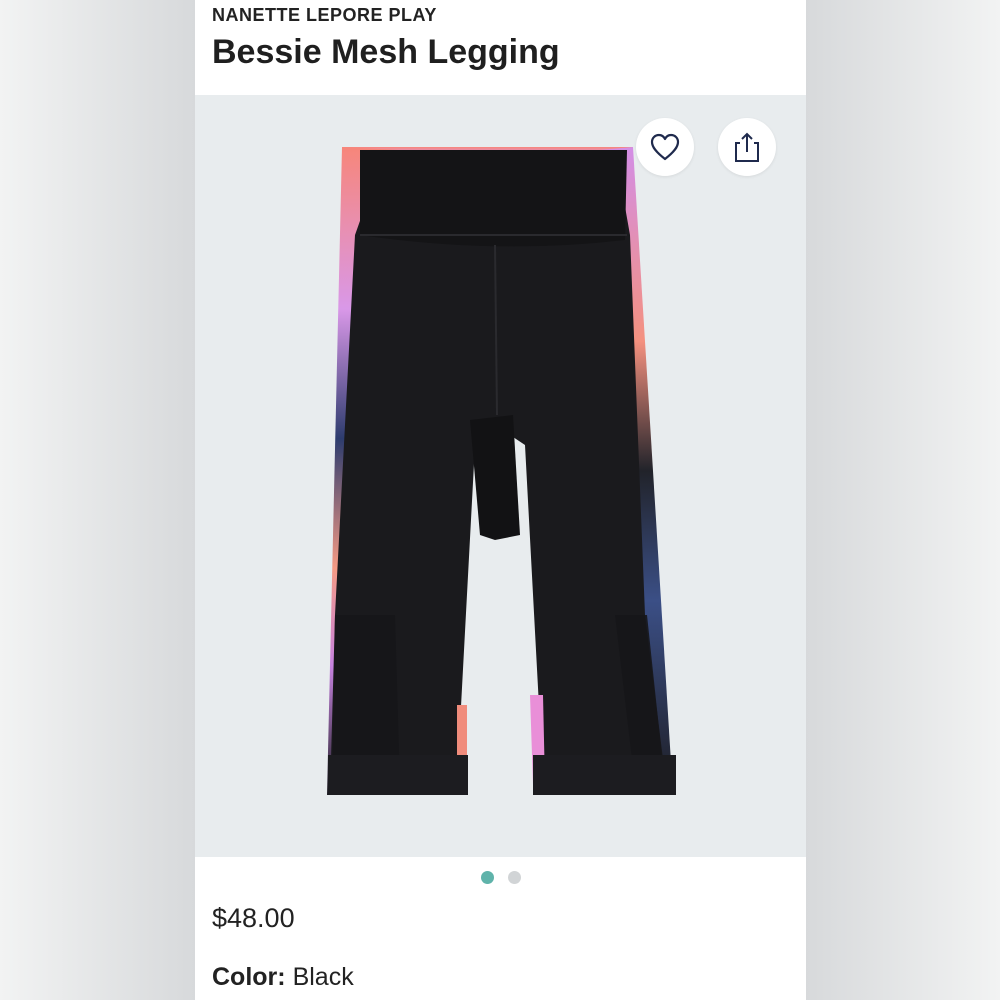  Describe the element at coordinates (249, 977) in the screenshot. I see `color-label: Color:` at that location.